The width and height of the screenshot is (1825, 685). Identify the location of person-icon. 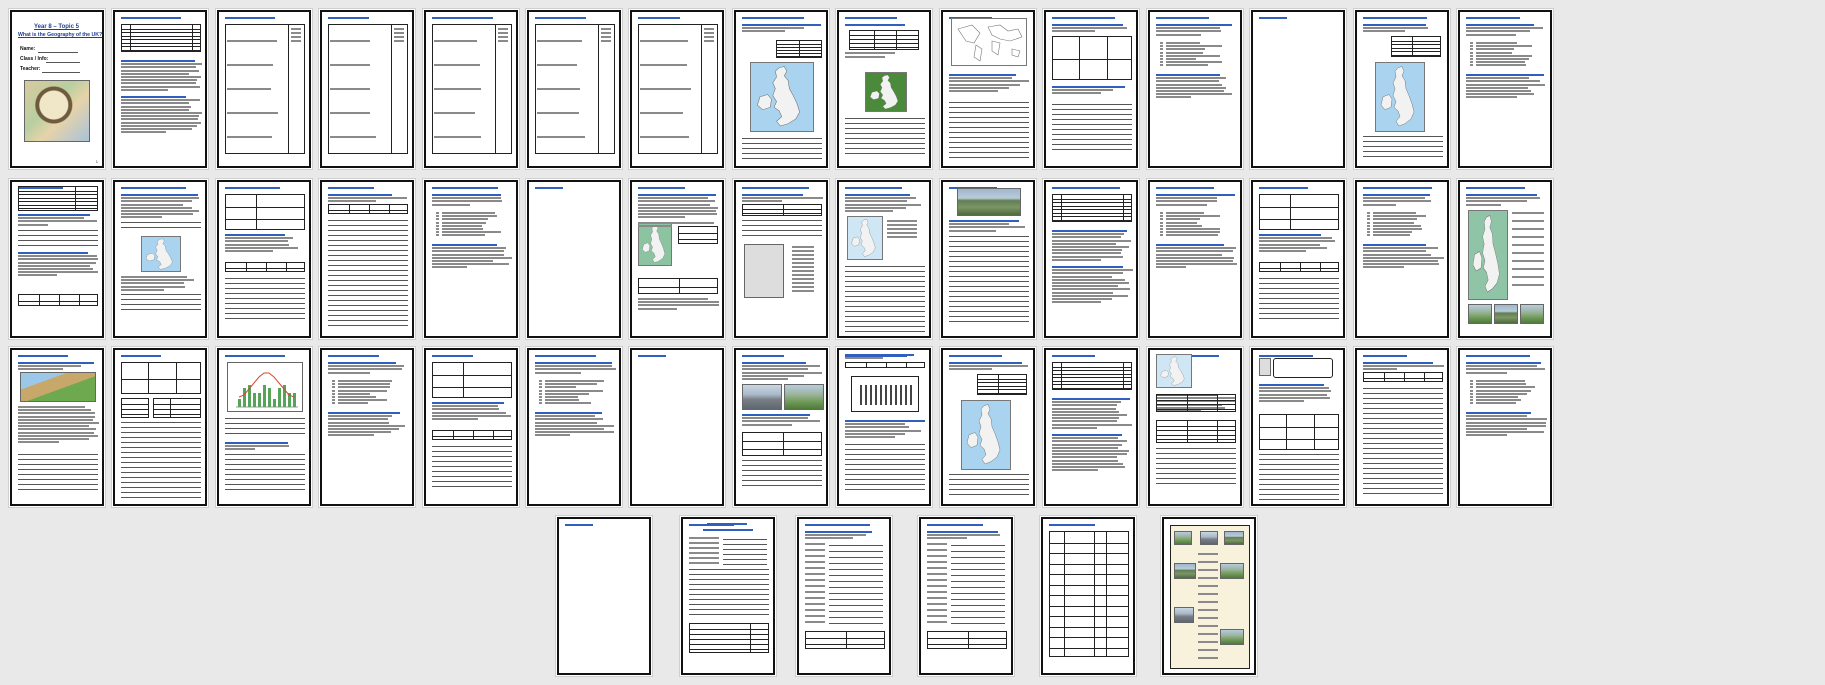
(1265, 367).